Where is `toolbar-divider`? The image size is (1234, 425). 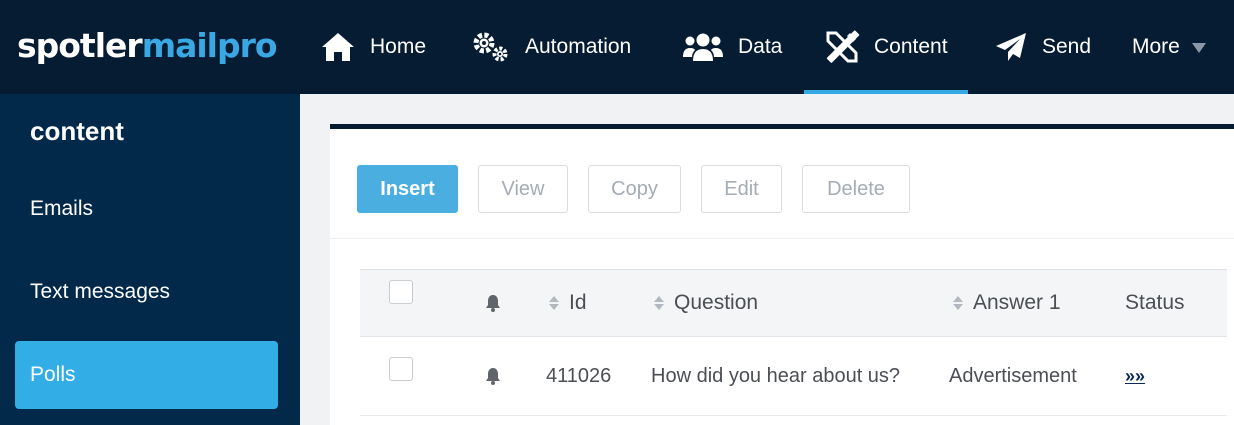
toolbar-divider is located at coordinates (782, 238).